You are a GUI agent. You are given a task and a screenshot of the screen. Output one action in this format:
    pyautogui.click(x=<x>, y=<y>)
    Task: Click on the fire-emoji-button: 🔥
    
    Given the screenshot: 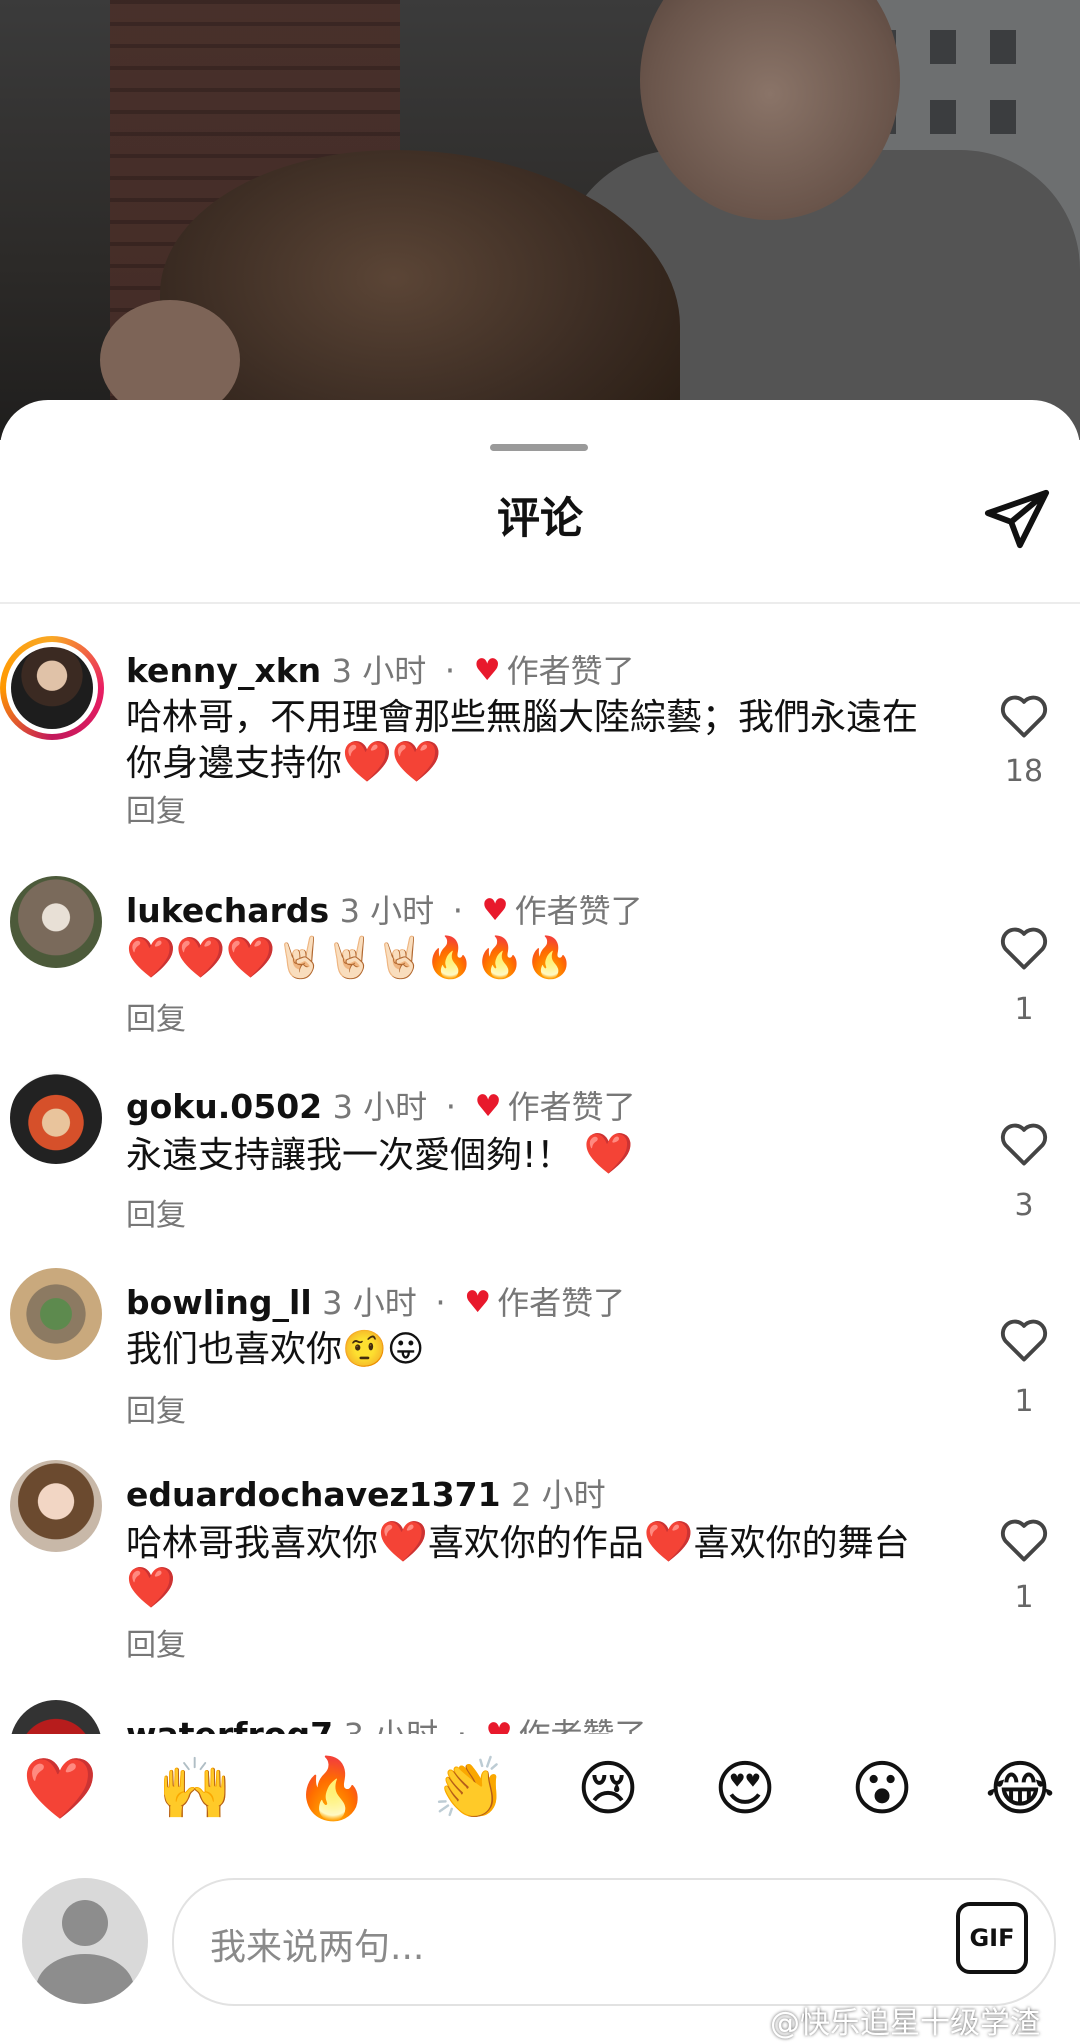 What is the action you would take?
    pyautogui.click(x=332, y=1789)
    